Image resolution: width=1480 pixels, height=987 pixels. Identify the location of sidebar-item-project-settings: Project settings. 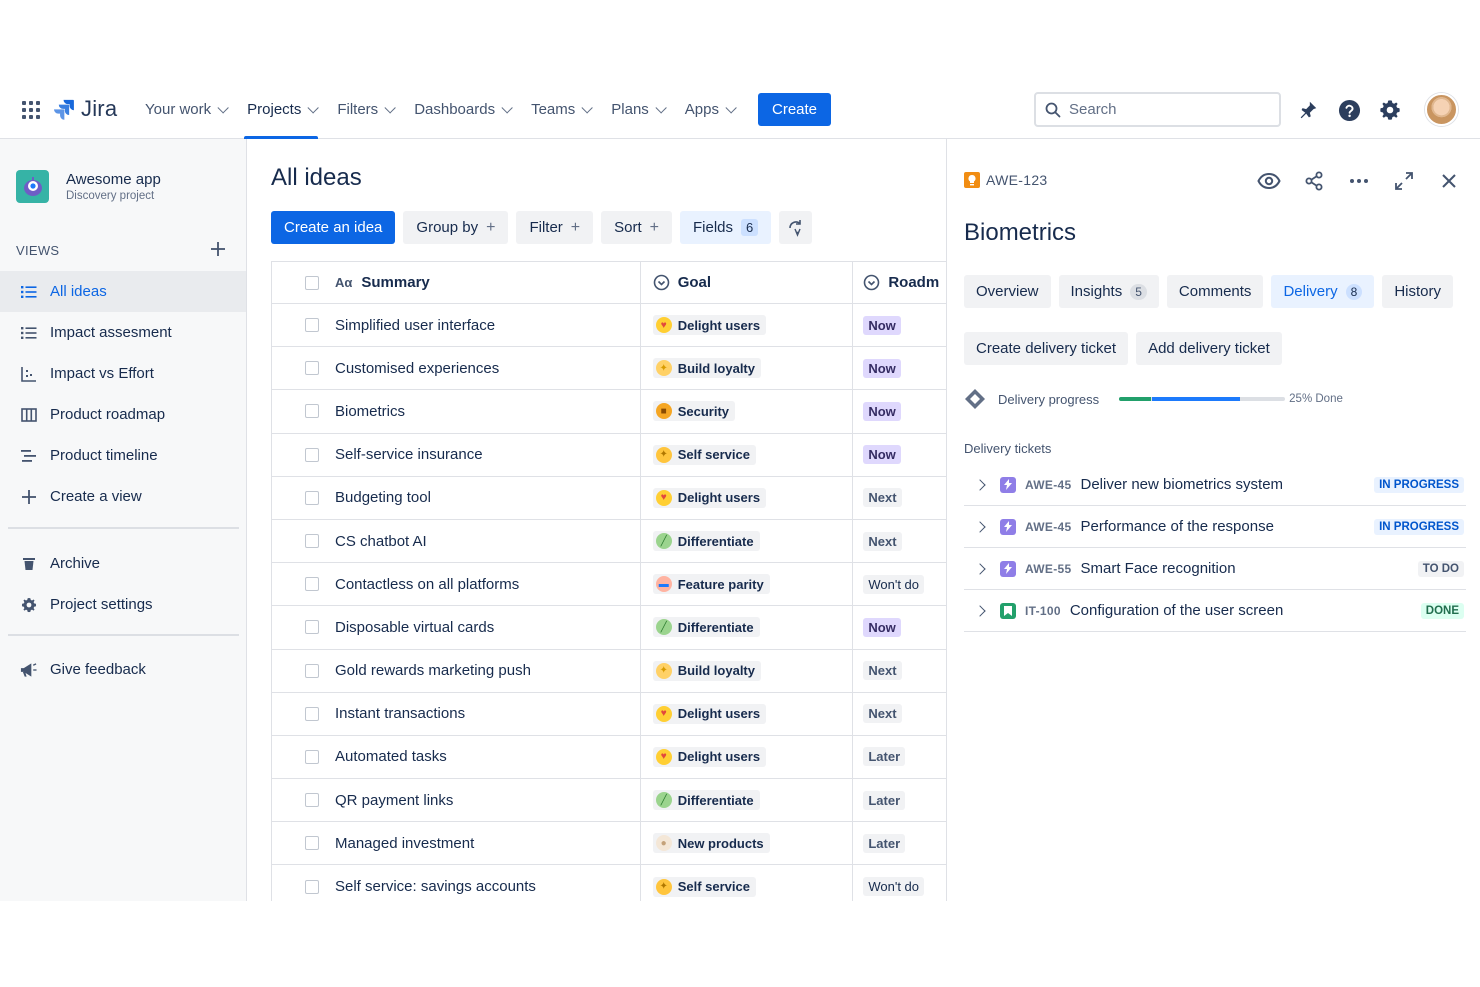
(123, 604).